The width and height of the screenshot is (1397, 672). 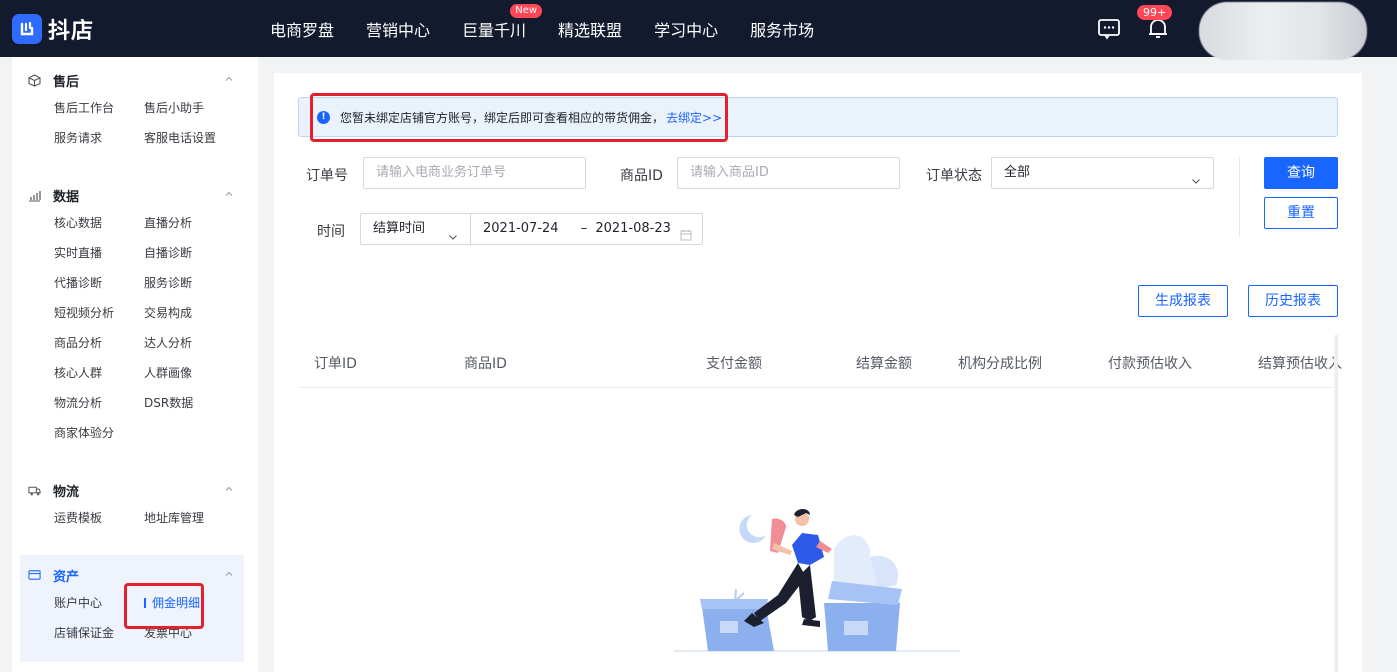 What do you see at coordinates (34, 80) in the screenshot?
I see `box-icon` at bounding box center [34, 80].